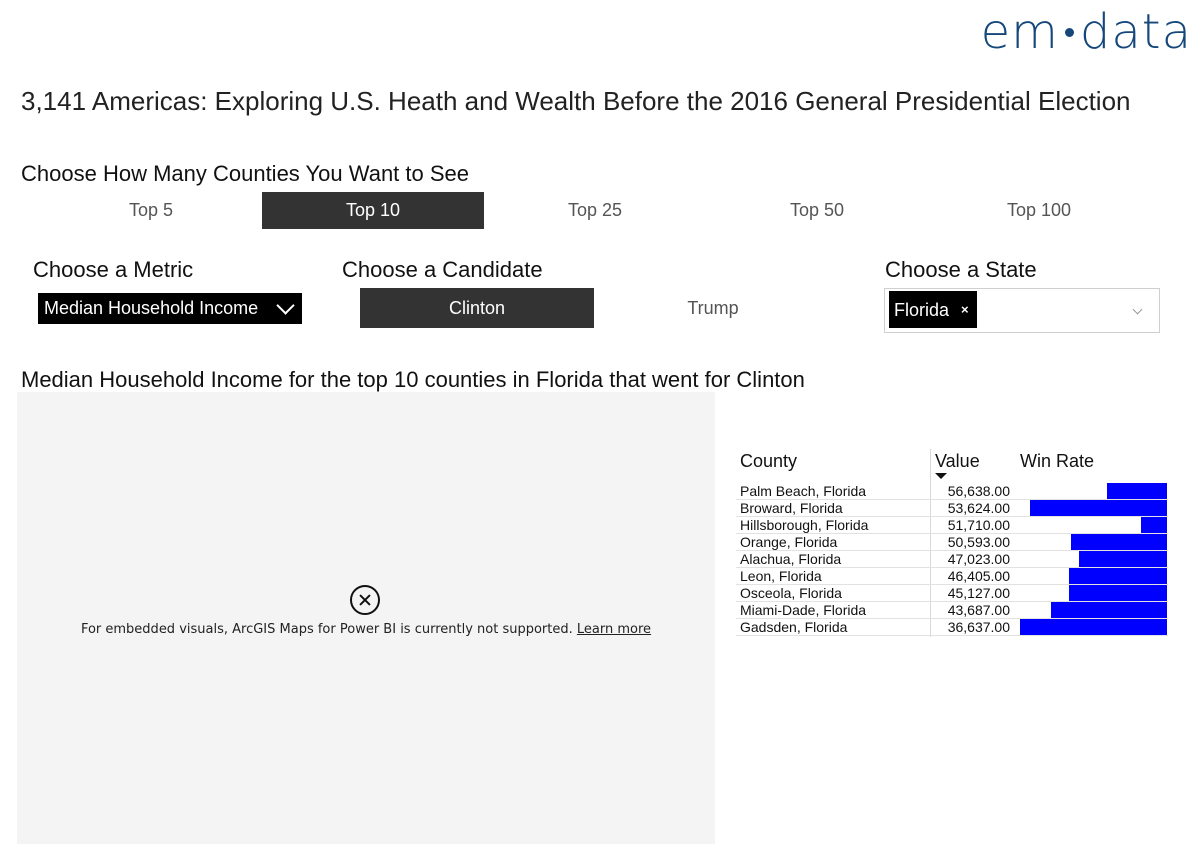 The width and height of the screenshot is (1200, 864). I want to click on state-tag: Florida ×, so click(933, 309).